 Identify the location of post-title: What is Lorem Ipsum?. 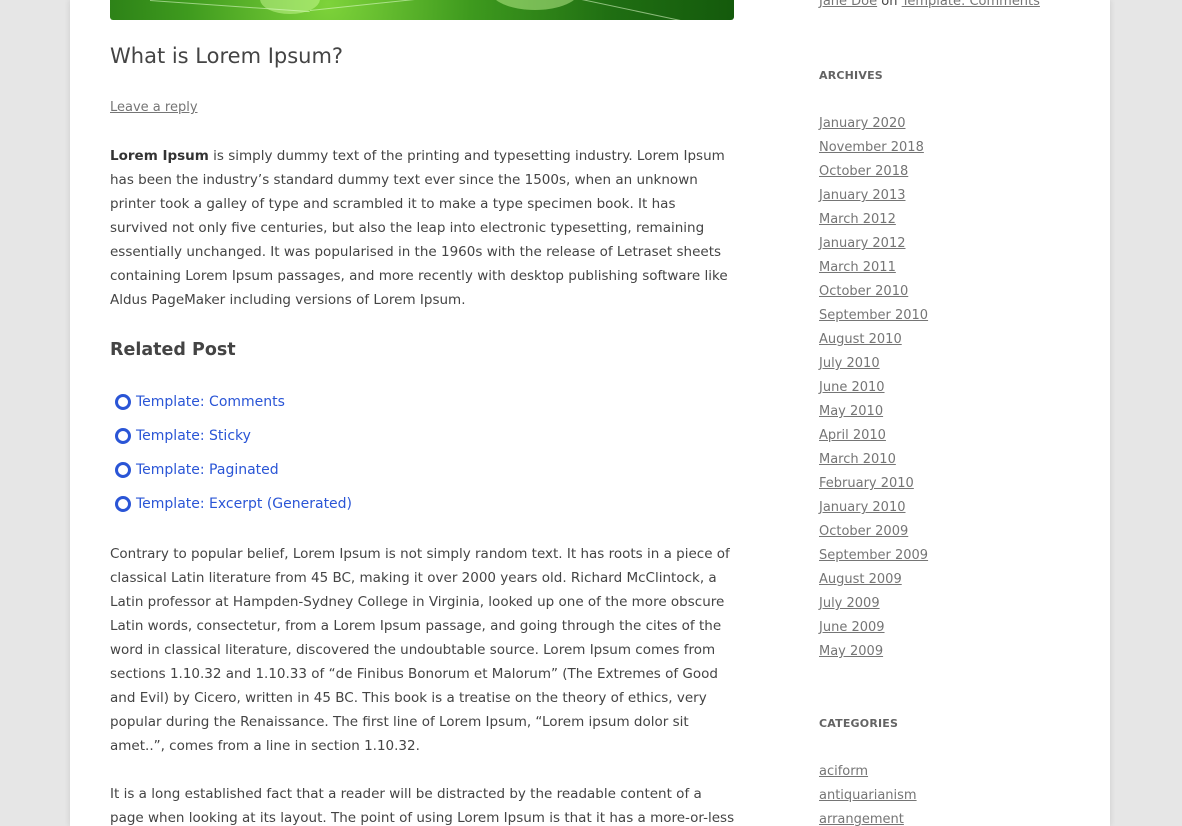
(227, 56).